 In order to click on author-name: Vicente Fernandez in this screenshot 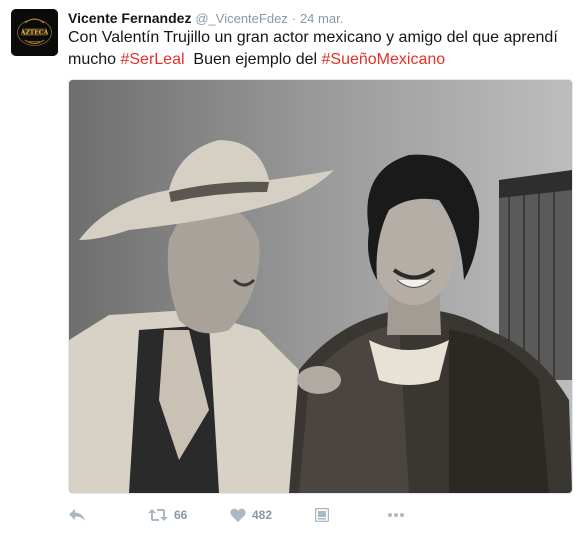, I will do `click(129, 18)`.